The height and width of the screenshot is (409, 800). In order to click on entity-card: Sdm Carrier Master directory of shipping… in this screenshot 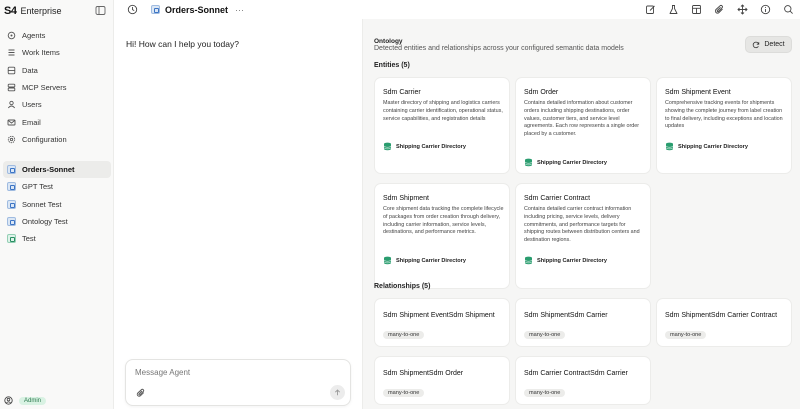, I will do `click(442, 125)`.